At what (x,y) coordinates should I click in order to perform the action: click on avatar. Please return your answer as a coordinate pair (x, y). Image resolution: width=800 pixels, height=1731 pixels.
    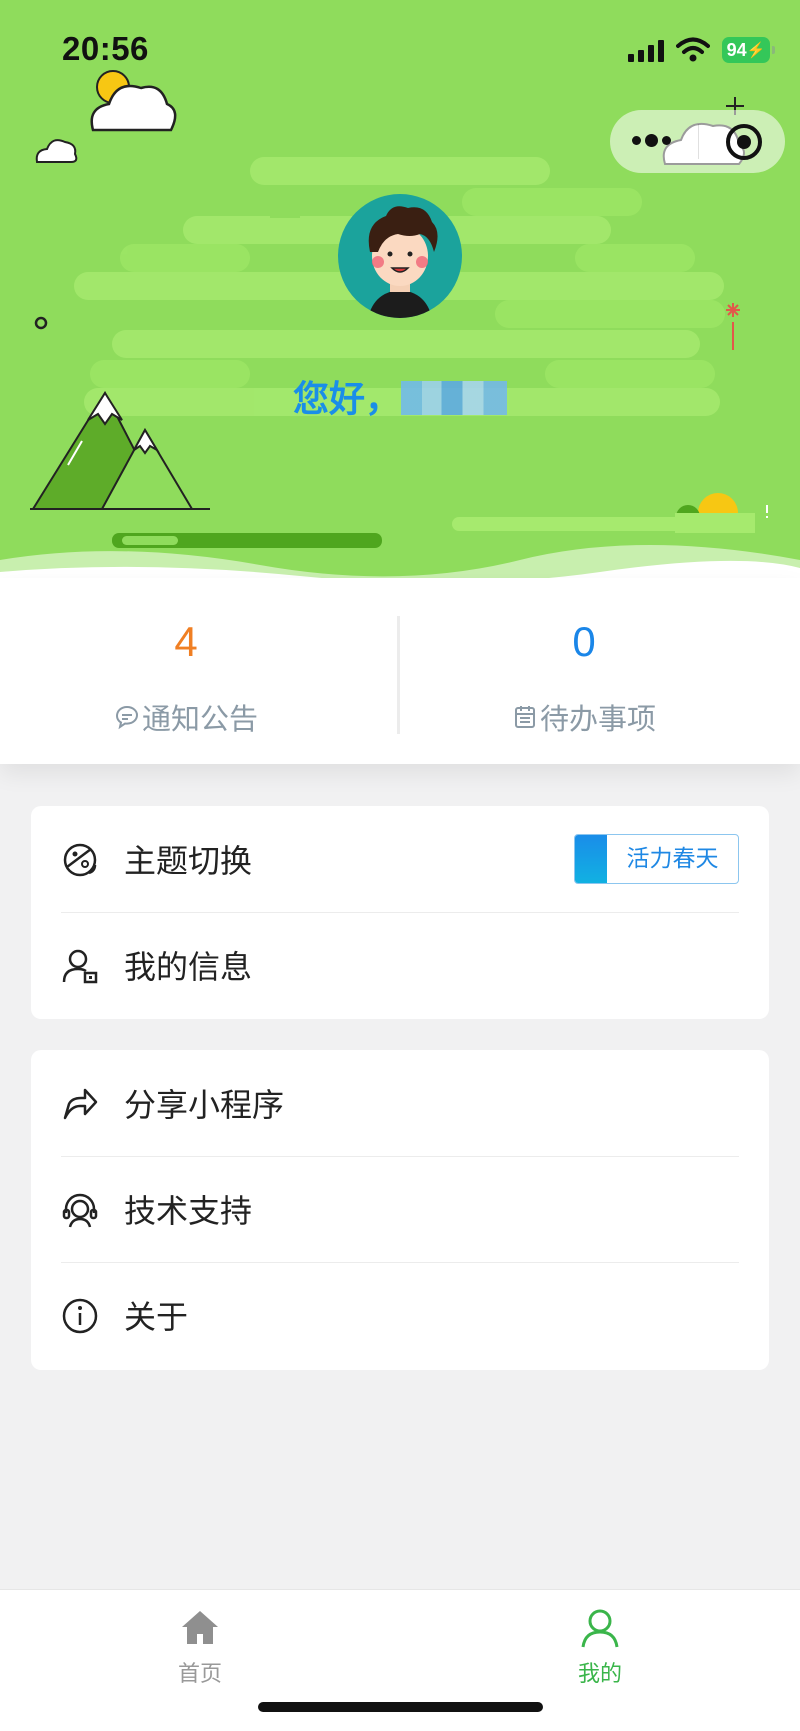
    Looking at the image, I should click on (400, 256).